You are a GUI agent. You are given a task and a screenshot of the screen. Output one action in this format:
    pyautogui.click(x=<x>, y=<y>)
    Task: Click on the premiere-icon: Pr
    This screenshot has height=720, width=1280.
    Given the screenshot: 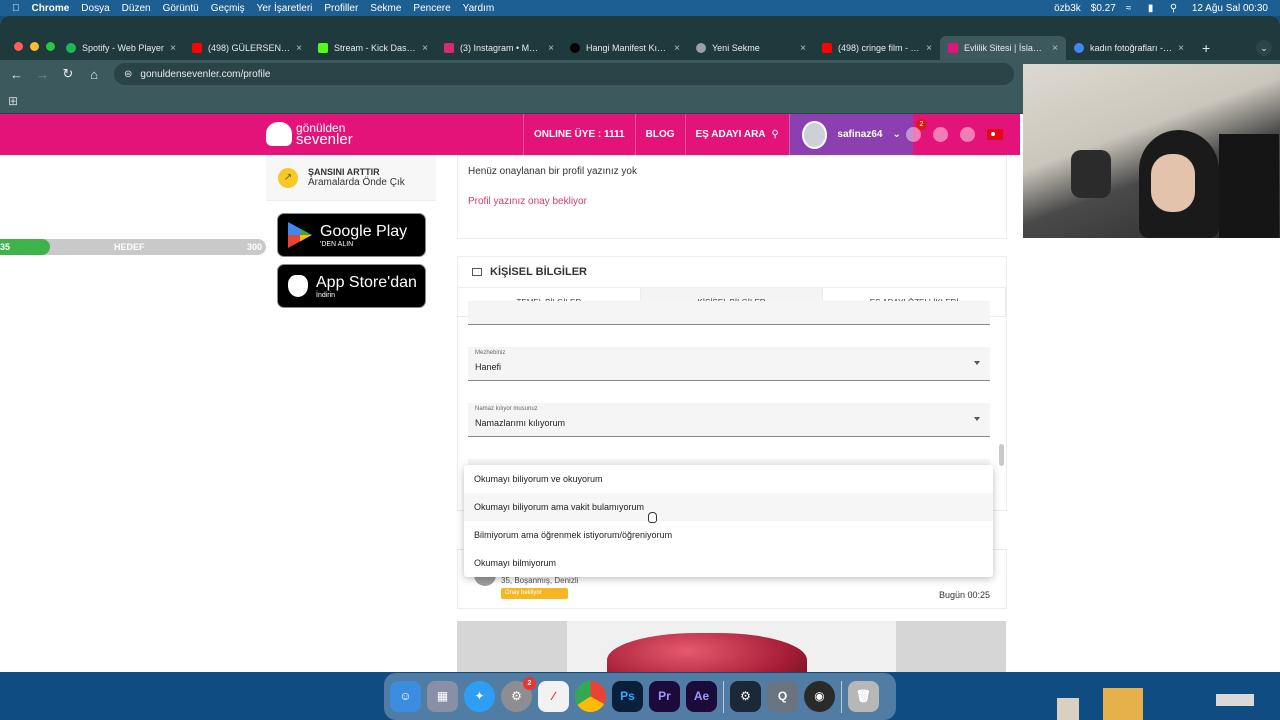 What is the action you would take?
    pyautogui.click(x=664, y=696)
    